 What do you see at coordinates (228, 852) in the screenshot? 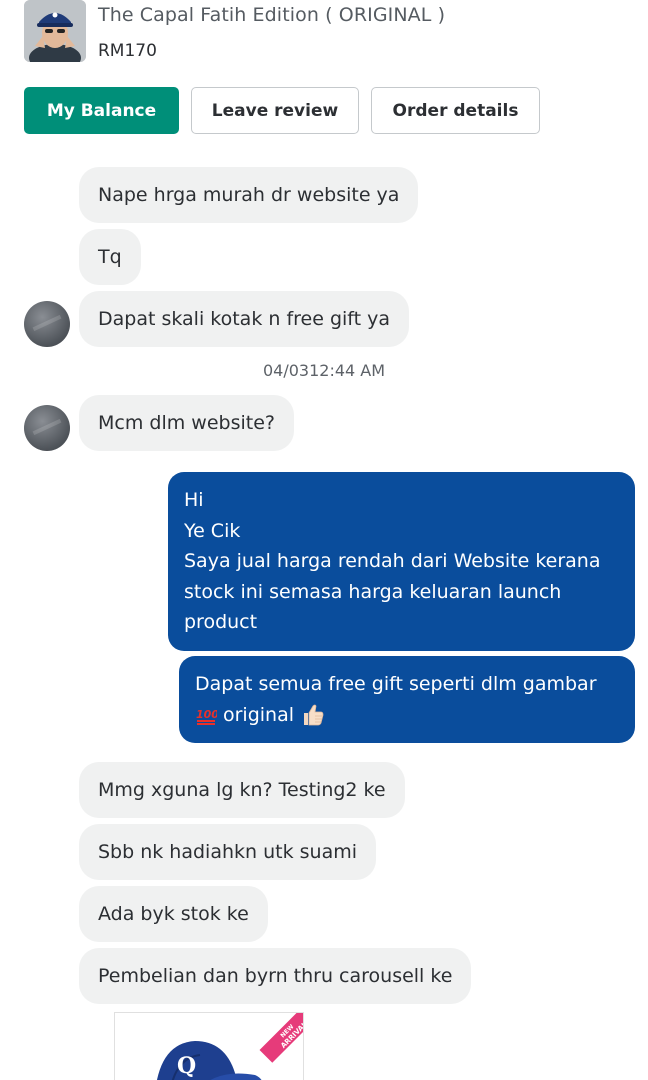
I see `incoming-message: Sbb nk hadiahkn utk suami` at bounding box center [228, 852].